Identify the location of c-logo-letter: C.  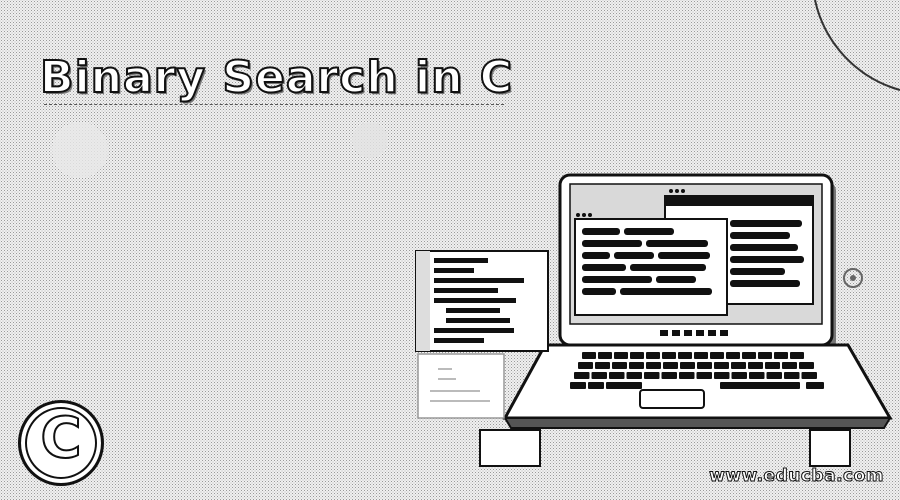
(60, 438).